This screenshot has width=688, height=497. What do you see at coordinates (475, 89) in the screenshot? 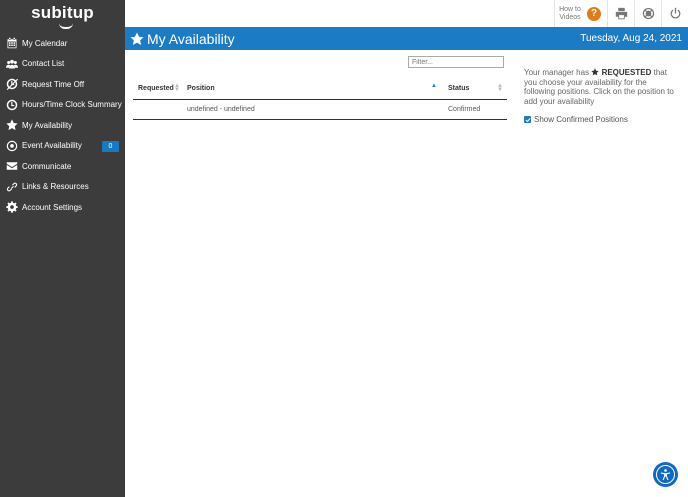
I see `column-header-status: Status ▲ ▼` at bounding box center [475, 89].